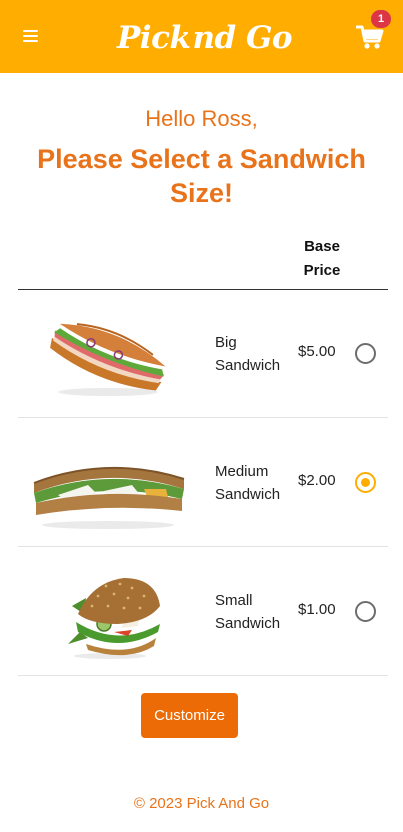 The height and width of the screenshot is (832, 403). I want to click on logo-text-pick: Pick, so click(154, 38).